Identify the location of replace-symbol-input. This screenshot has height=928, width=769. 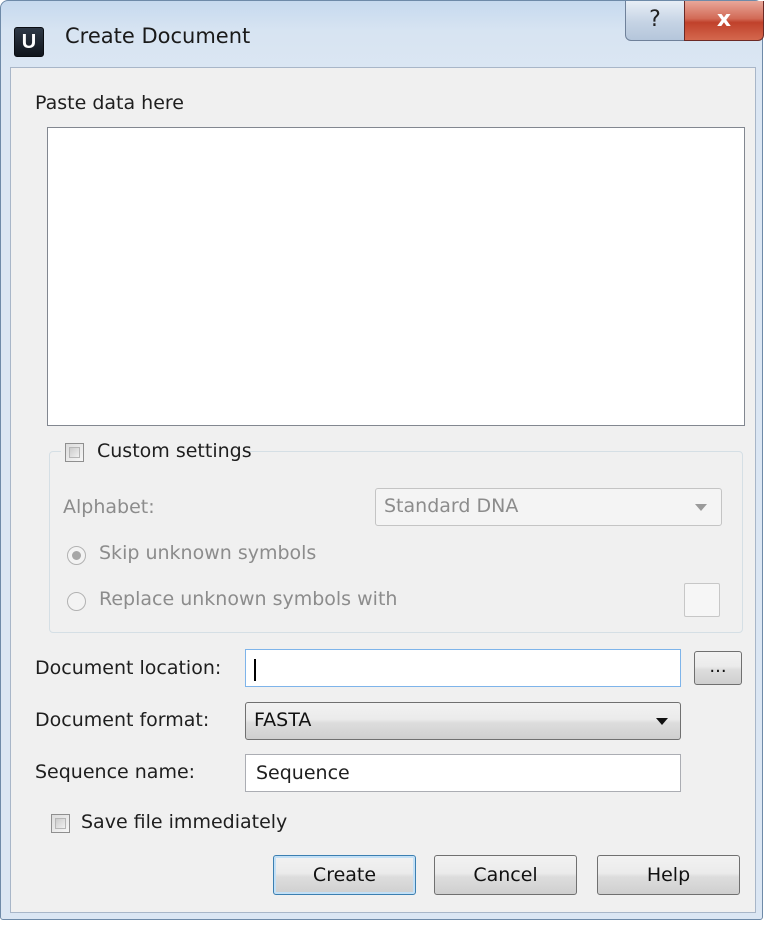
(702, 600).